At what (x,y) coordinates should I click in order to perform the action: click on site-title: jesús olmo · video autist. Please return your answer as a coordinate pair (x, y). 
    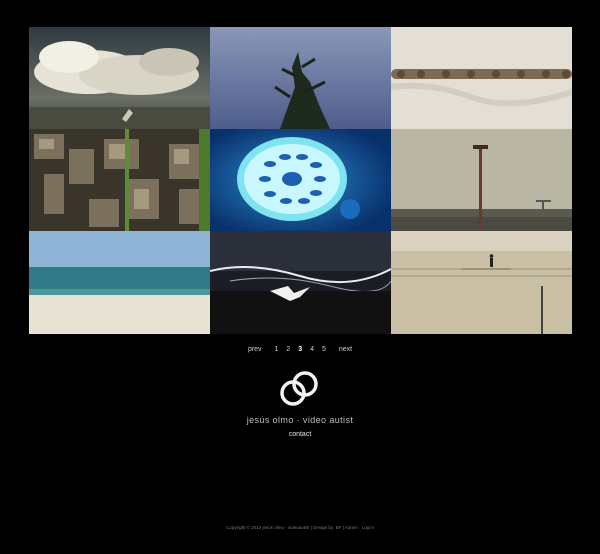
    Looking at the image, I should click on (300, 420).